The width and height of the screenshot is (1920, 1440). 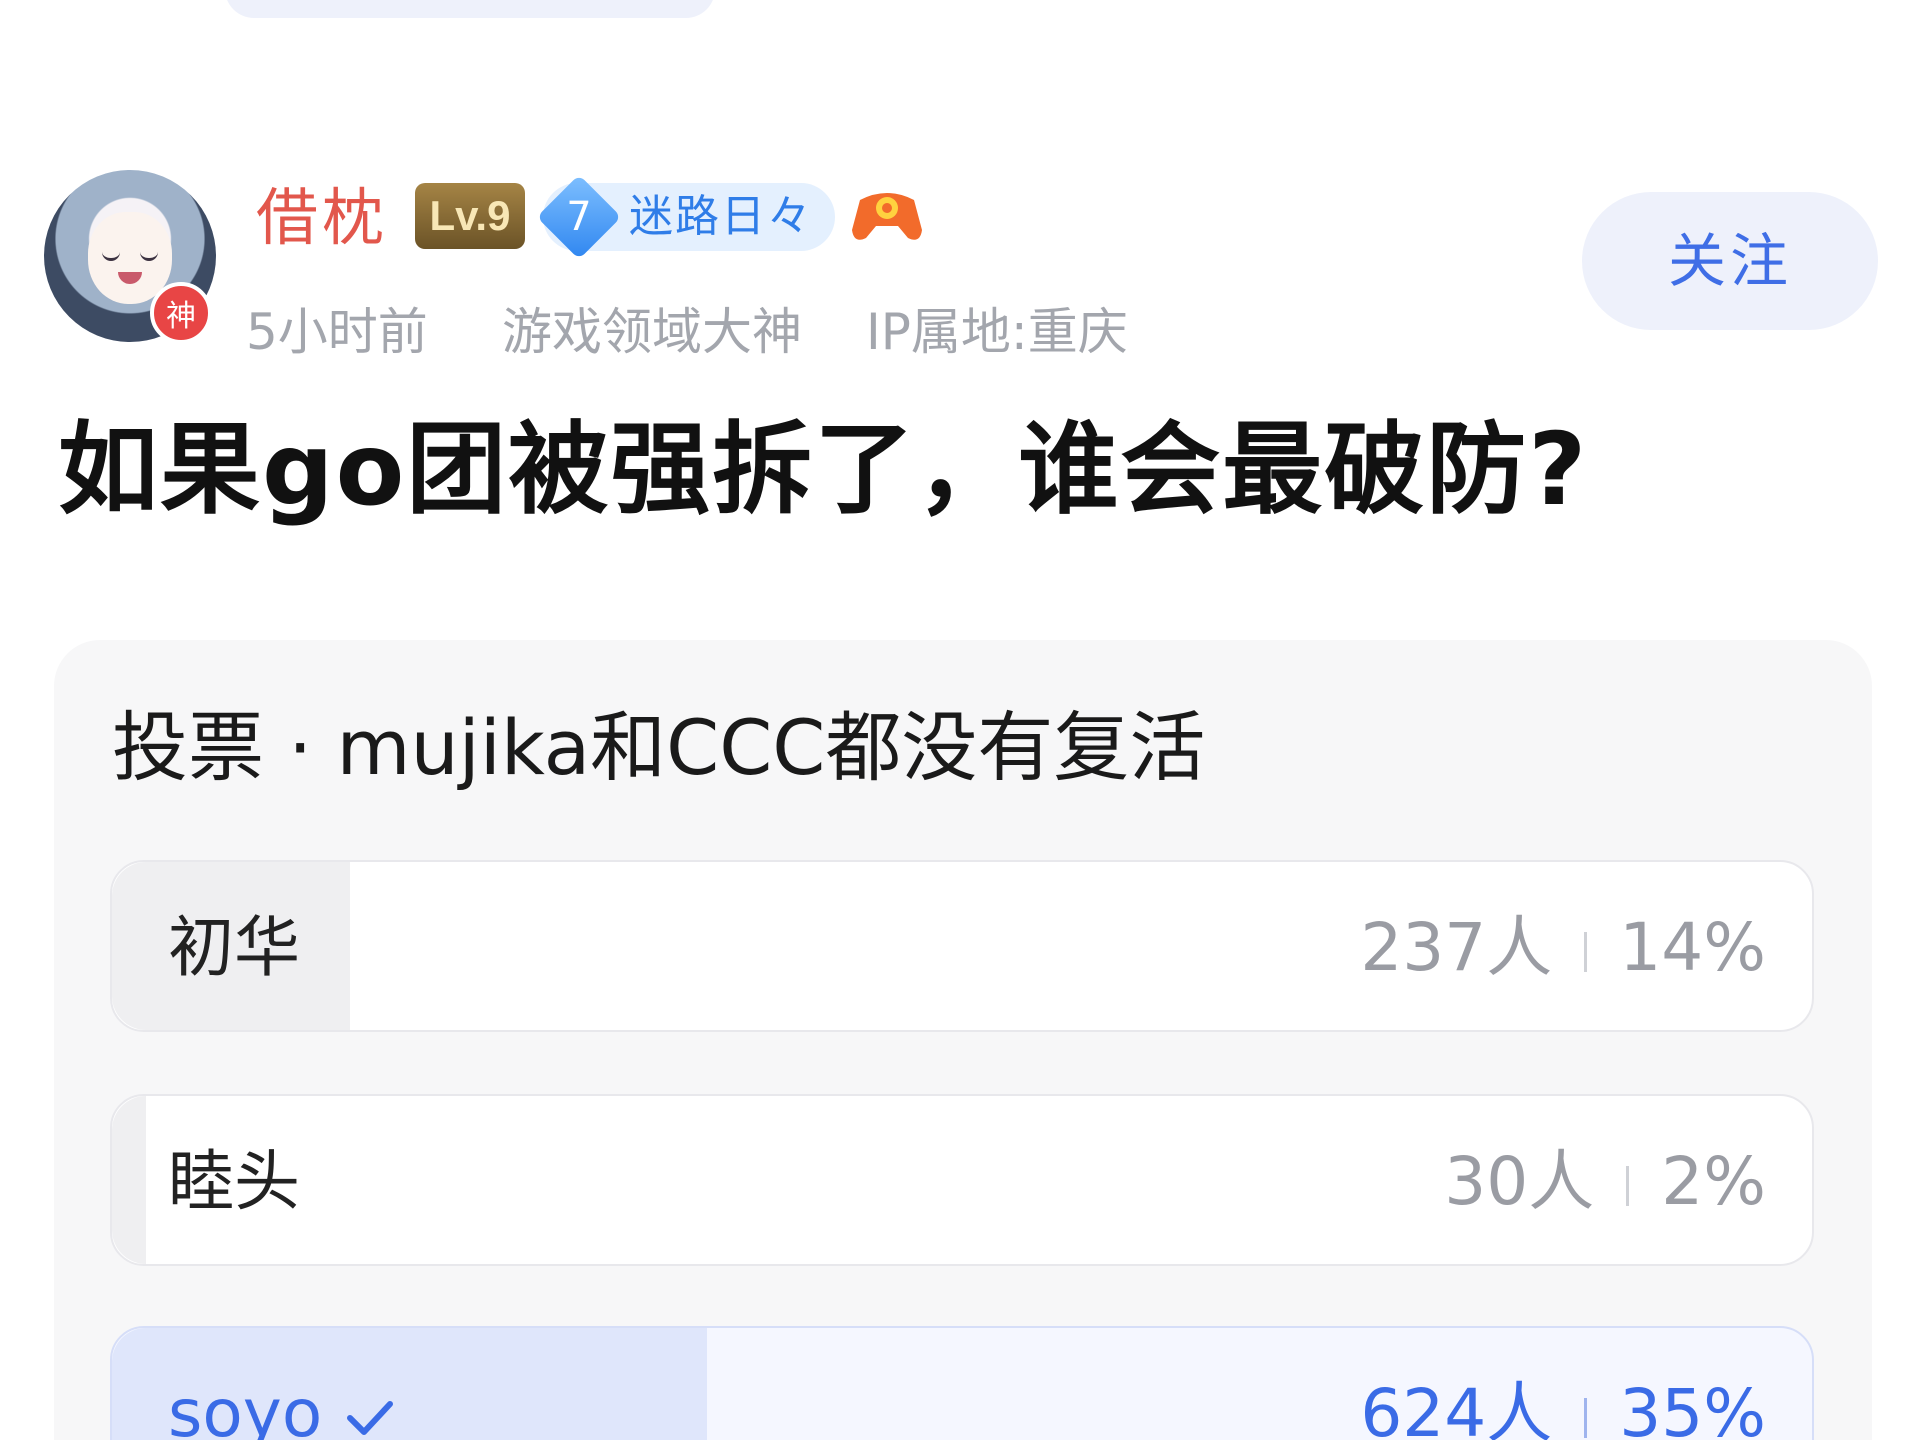 What do you see at coordinates (659, 747) in the screenshot?
I see `vote-title: 投票 · mujika和CCC都没有复活` at bounding box center [659, 747].